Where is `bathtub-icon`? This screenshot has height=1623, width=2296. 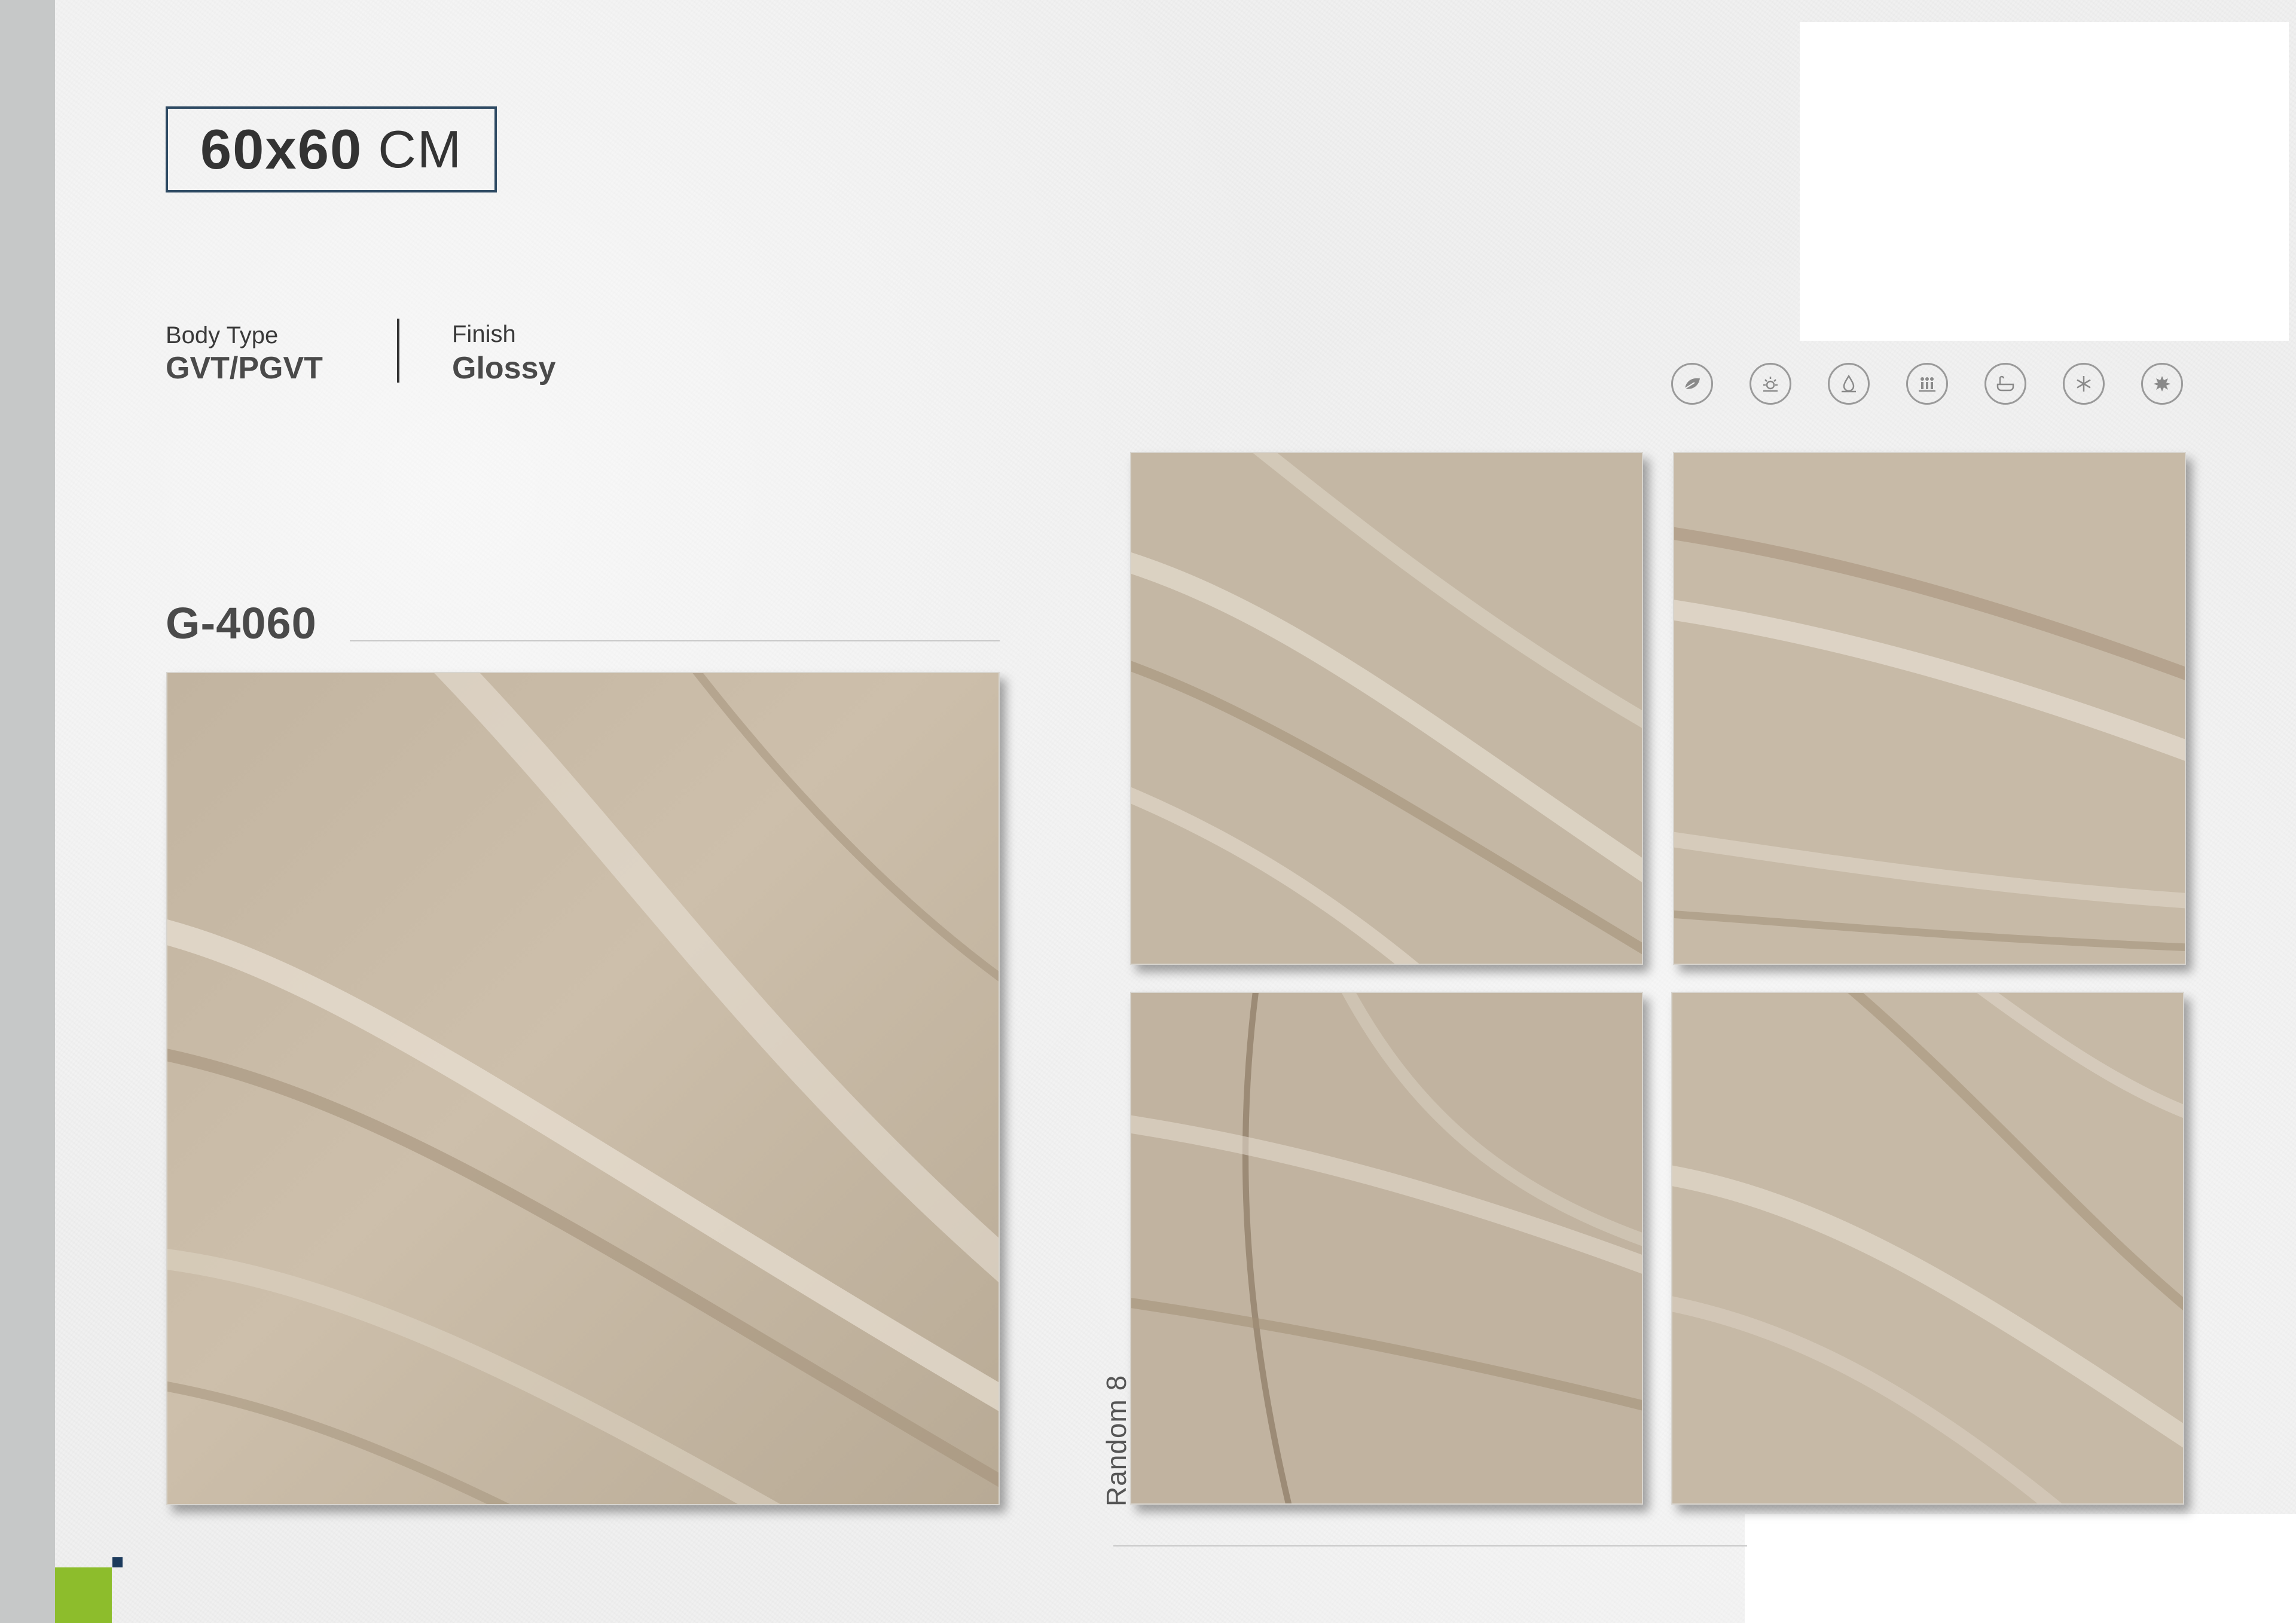 bathtub-icon is located at coordinates (2005, 384).